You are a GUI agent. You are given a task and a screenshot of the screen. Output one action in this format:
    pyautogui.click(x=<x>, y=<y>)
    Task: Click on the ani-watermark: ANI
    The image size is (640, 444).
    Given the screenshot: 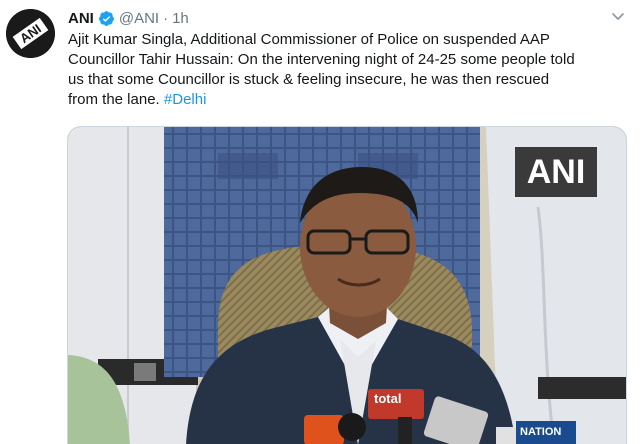 What is the action you would take?
    pyautogui.click(x=556, y=172)
    